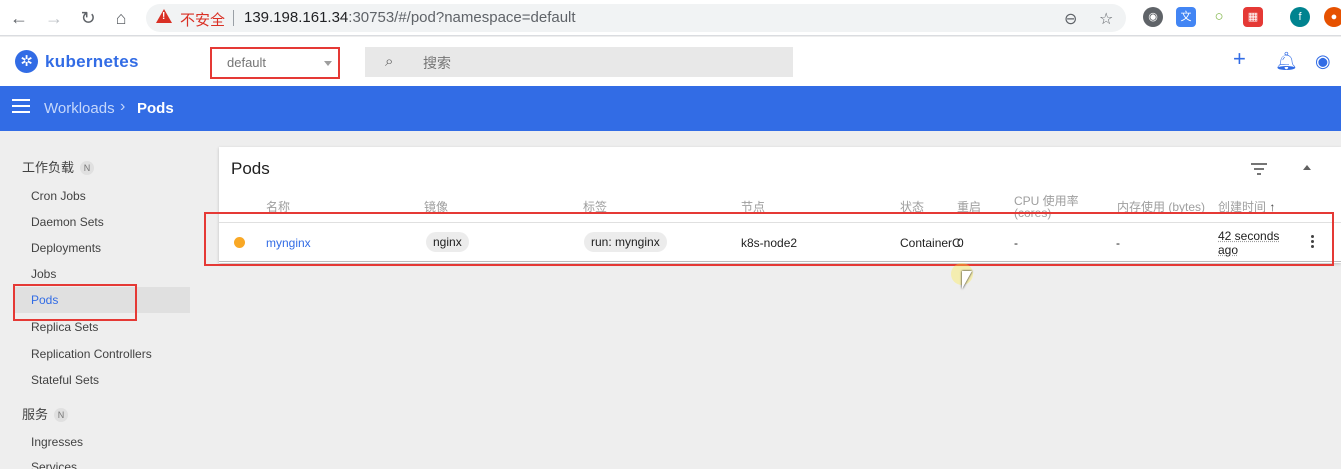  Describe the element at coordinates (88, 18) in the screenshot. I see `reload-icon: ↻` at that location.